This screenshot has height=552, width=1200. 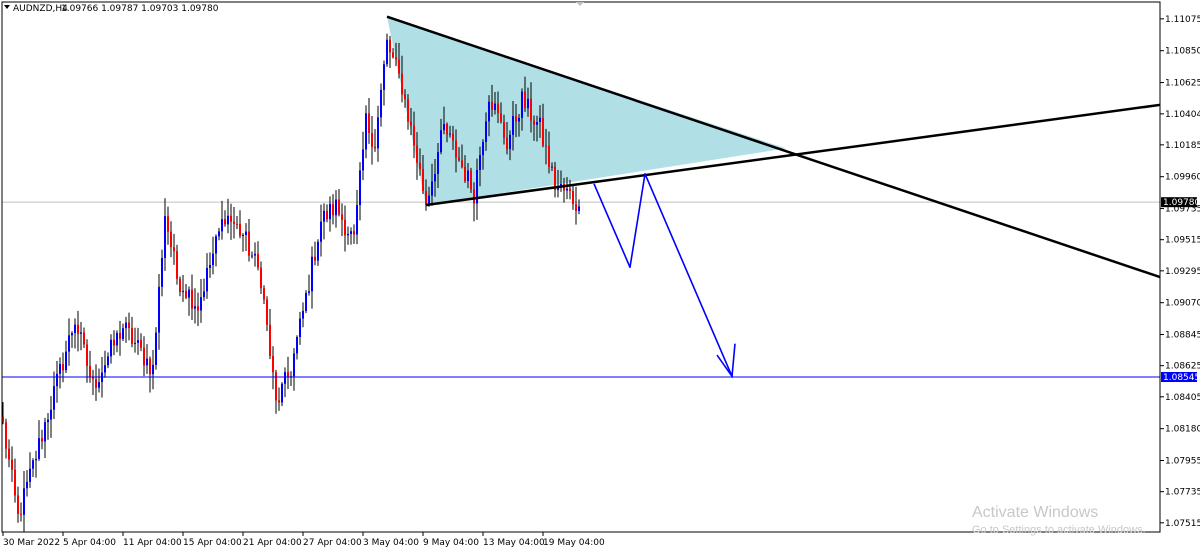 What do you see at coordinates (1182, 178) in the screenshot?
I see `y-tick-label: 1.09960` at bounding box center [1182, 178].